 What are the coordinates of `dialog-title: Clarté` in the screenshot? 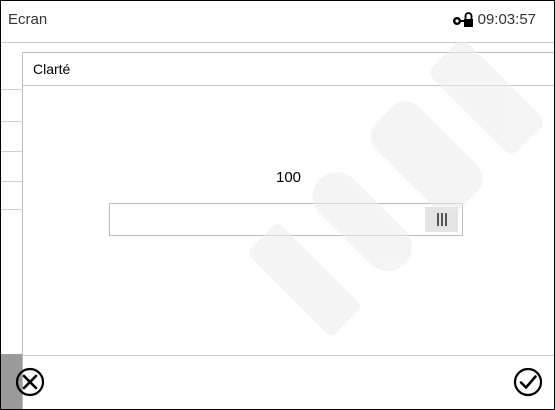 It's located at (52, 69).